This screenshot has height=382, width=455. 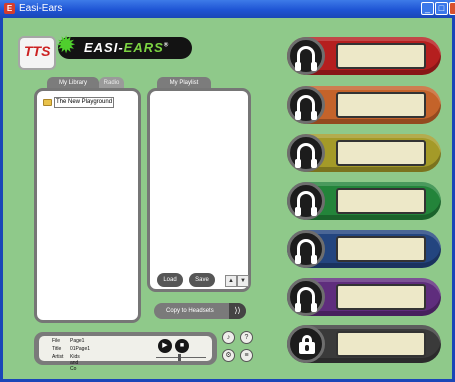 I want to click on title-value: 01Page1, so click(x=80, y=349).